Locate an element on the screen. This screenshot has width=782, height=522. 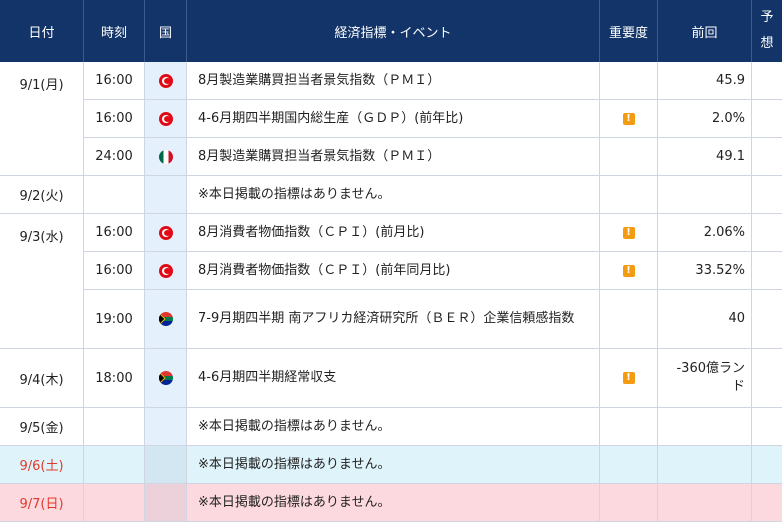
date-cell: 9/7(日) is located at coordinates (42, 503).